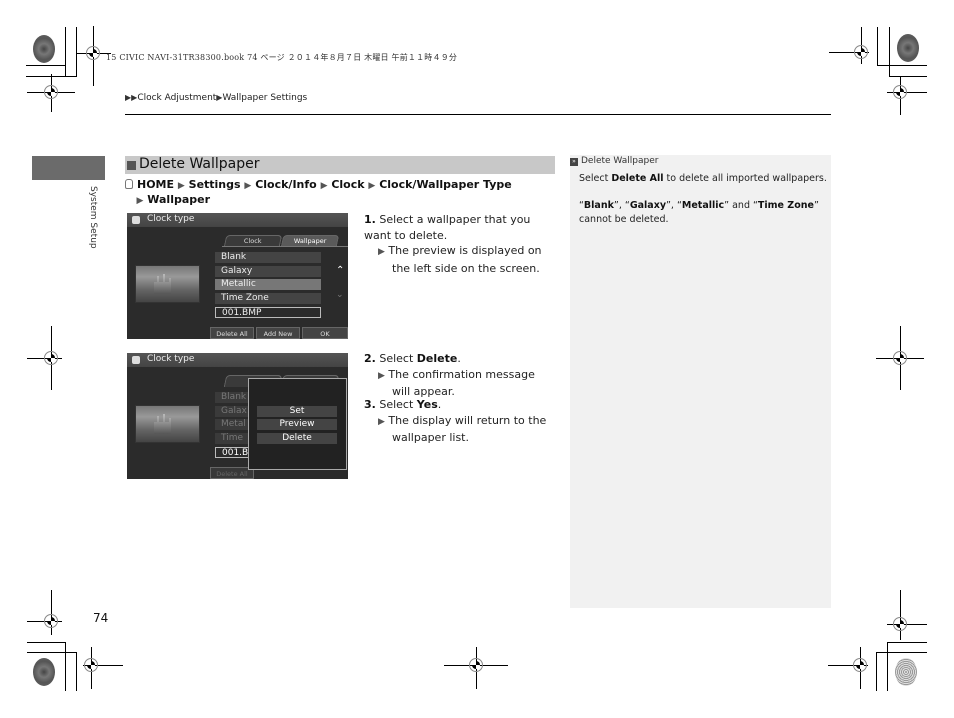 The width and height of the screenshot is (954, 718). What do you see at coordinates (340, 295) in the screenshot?
I see `scroll-down-icon: ⌄` at bounding box center [340, 295].